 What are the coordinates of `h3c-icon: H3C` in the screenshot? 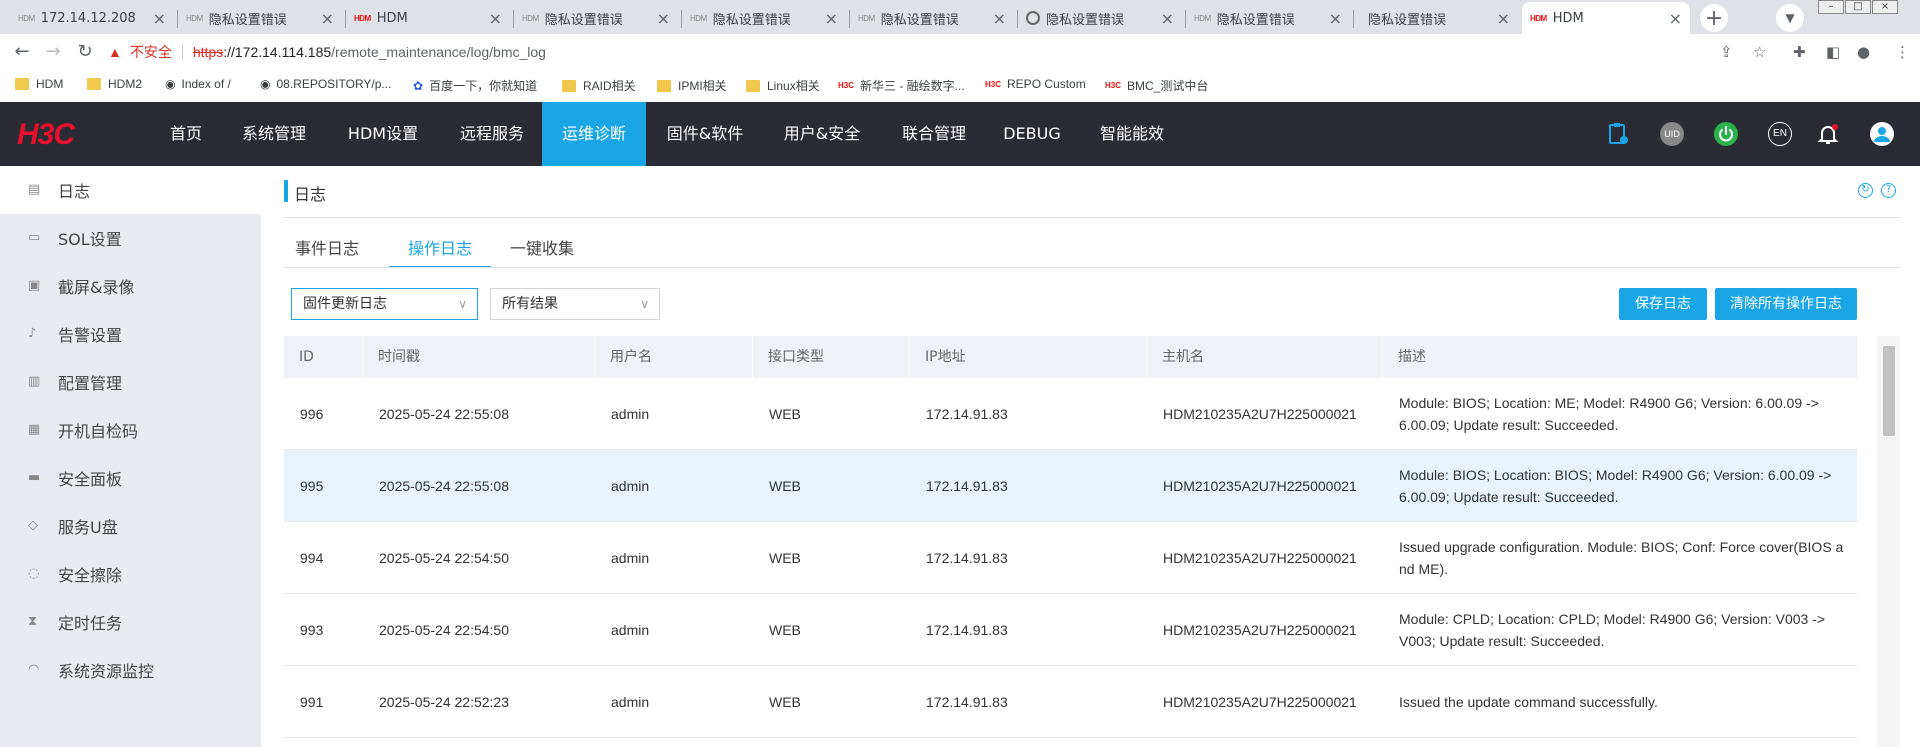 It's located at (846, 85).